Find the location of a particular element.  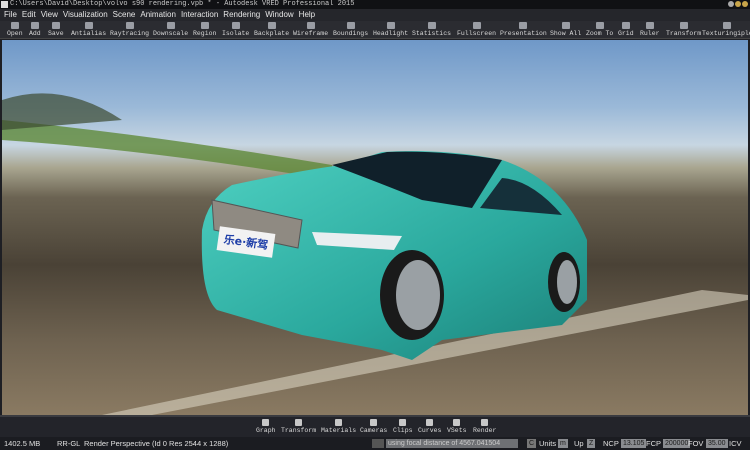

menu-rendering: Rendering is located at coordinates (241, 15).